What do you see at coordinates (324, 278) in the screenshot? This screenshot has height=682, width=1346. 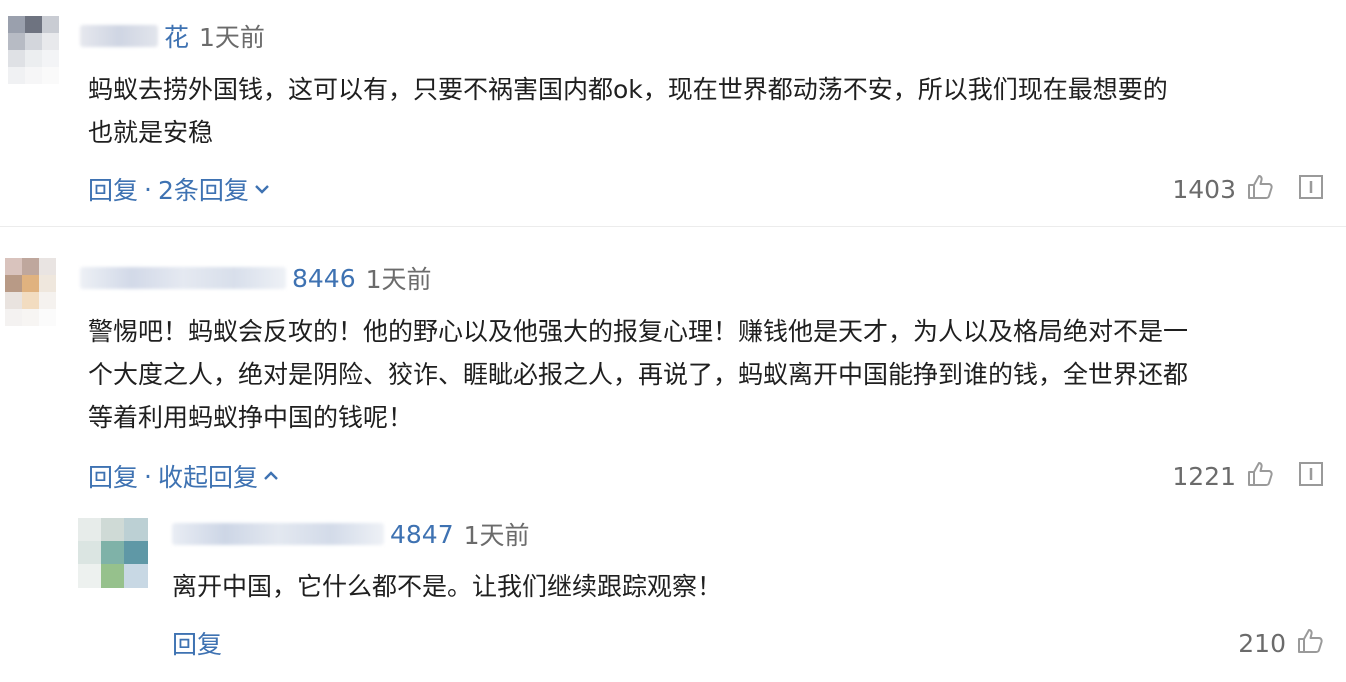 I see `username: 8446` at bounding box center [324, 278].